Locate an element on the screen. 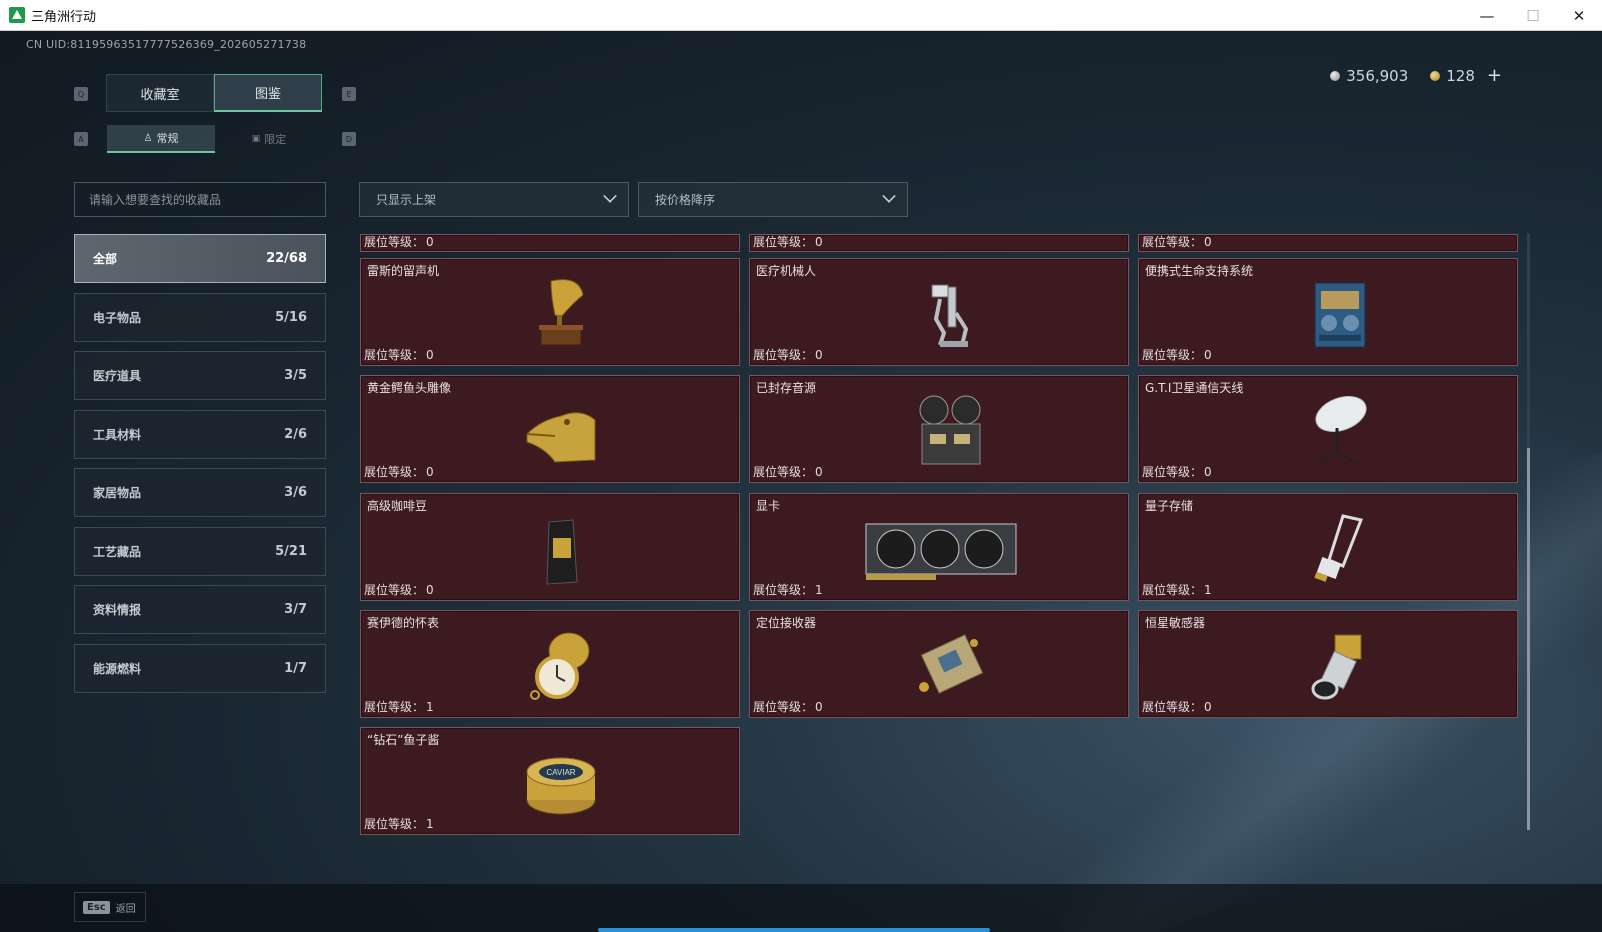 This screenshot has width=1602, height=932. limited-icon: ▣ is located at coordinates (256, 139).